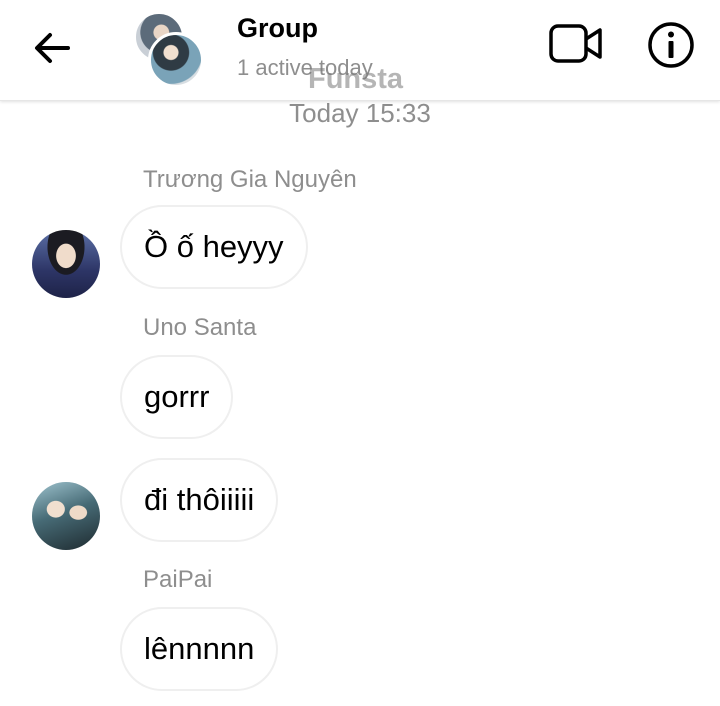 This screenshot has width=720, height=706. Describe the element at coordinates (356, 79) in the screenshot. I see `watermark: Funsta` at that location.